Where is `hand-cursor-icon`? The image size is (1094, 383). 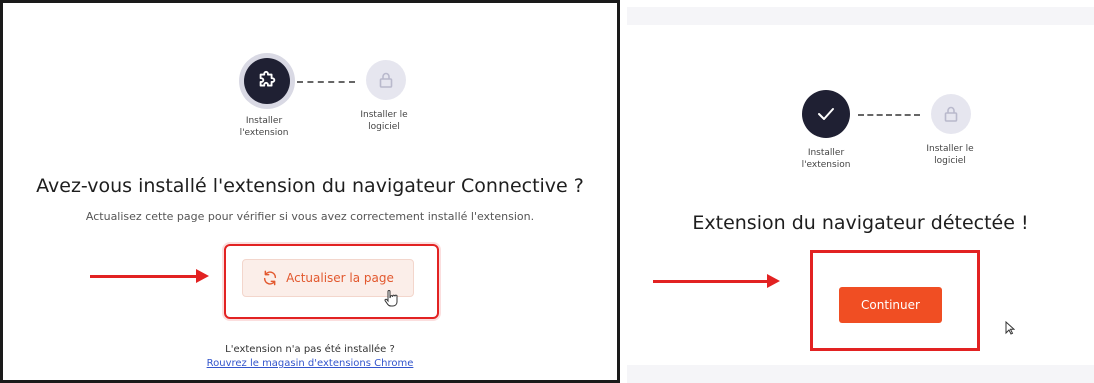
hand-cursor-icon is located at coordinates (391, 298).